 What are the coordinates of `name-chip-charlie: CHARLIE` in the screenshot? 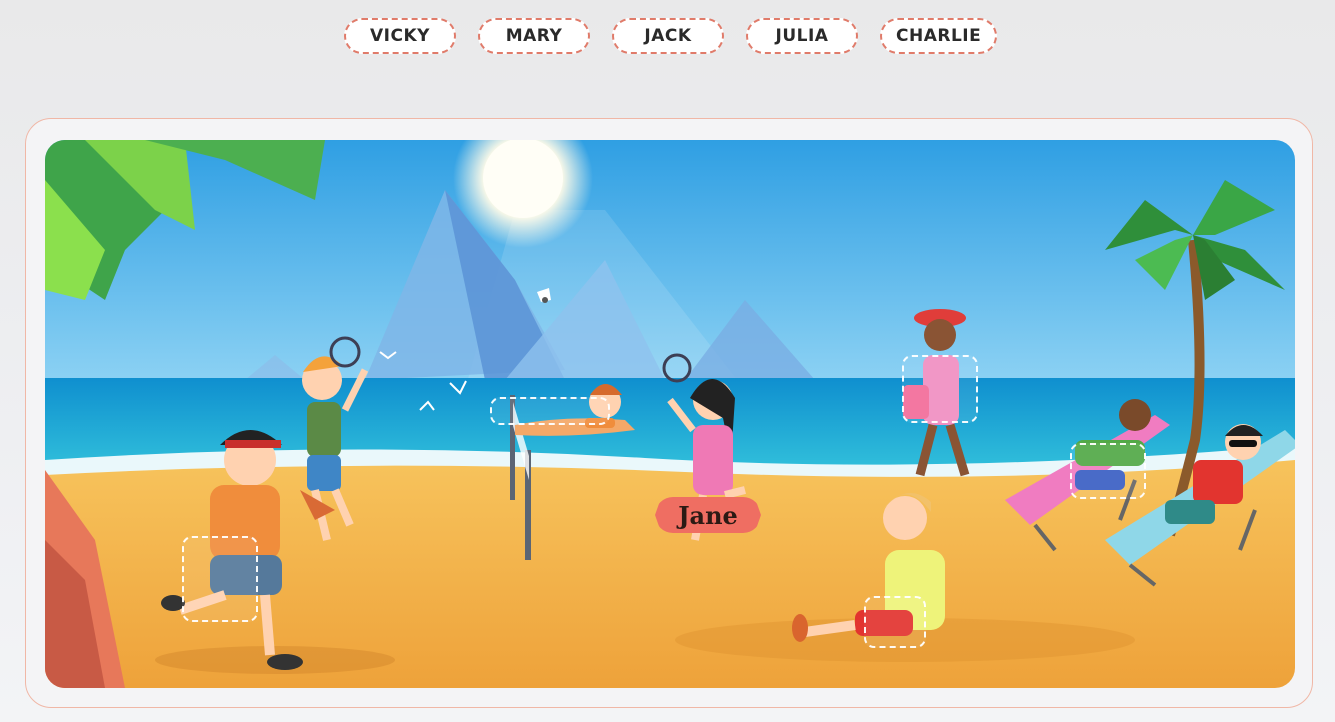 It's located at (939, 36).